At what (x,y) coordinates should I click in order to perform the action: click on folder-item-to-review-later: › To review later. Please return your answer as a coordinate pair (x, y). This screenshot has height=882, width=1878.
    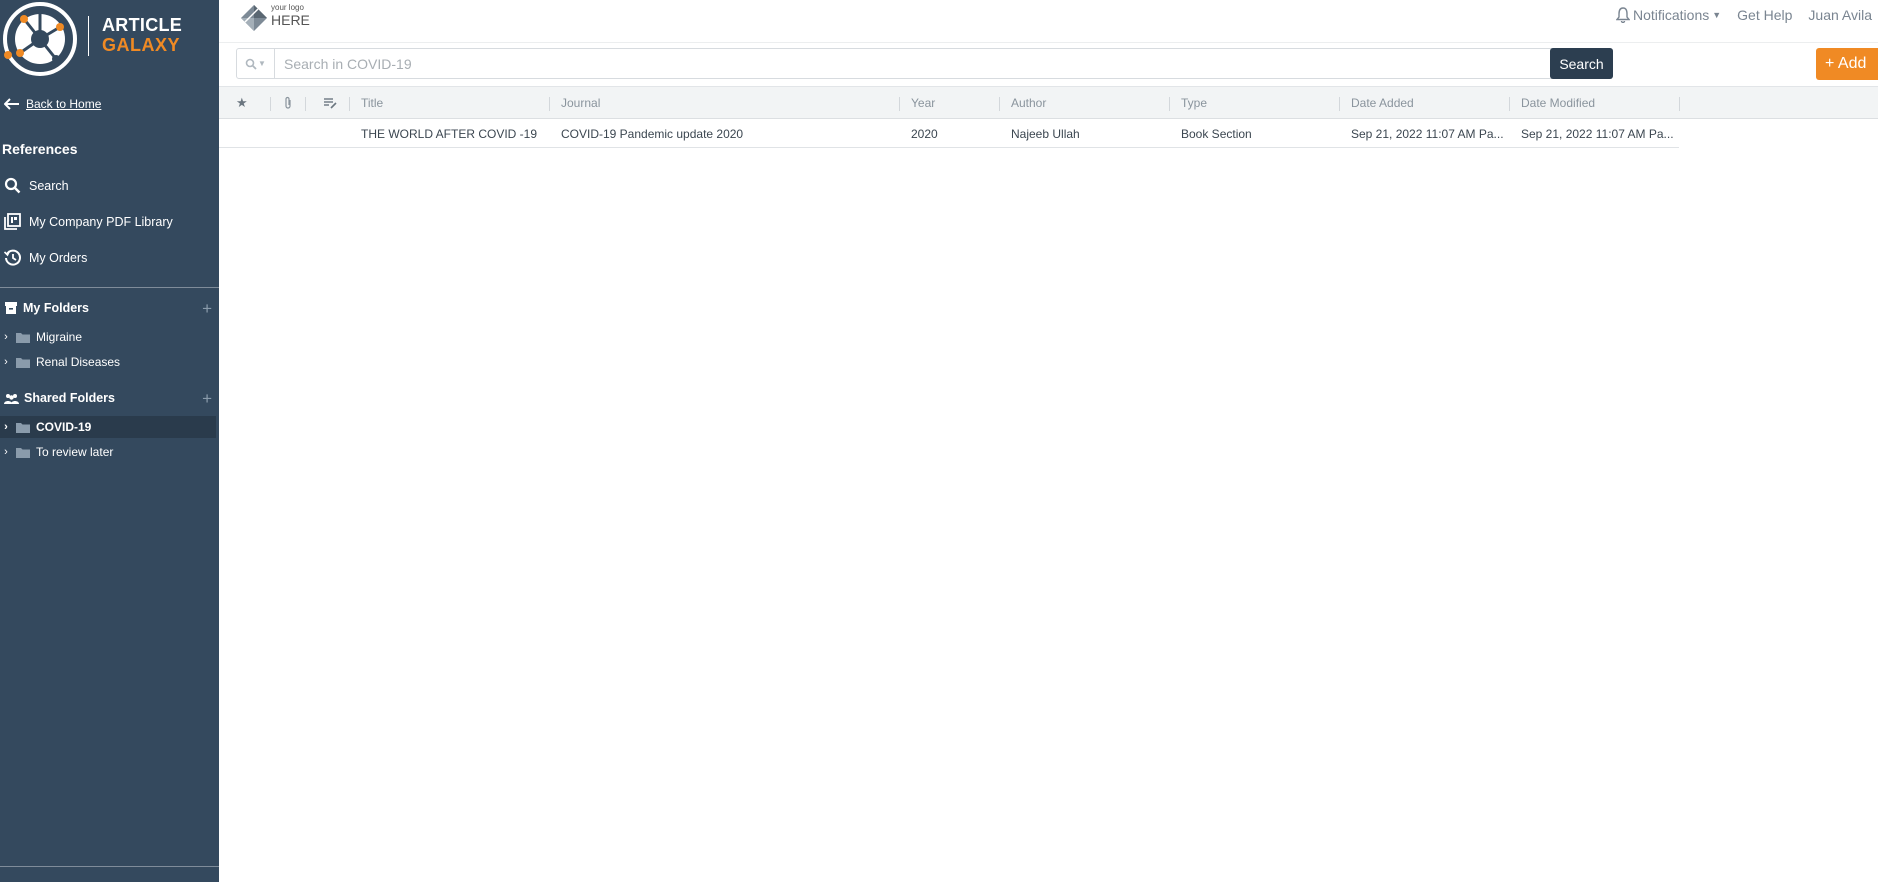
    Looking at the image, I should click on (108, 452).